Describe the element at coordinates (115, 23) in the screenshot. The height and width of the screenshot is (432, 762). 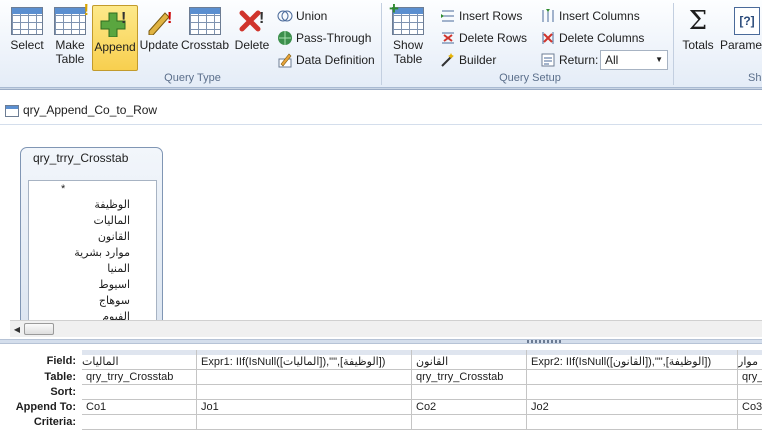
I see `append-query-icon: !` at that location.